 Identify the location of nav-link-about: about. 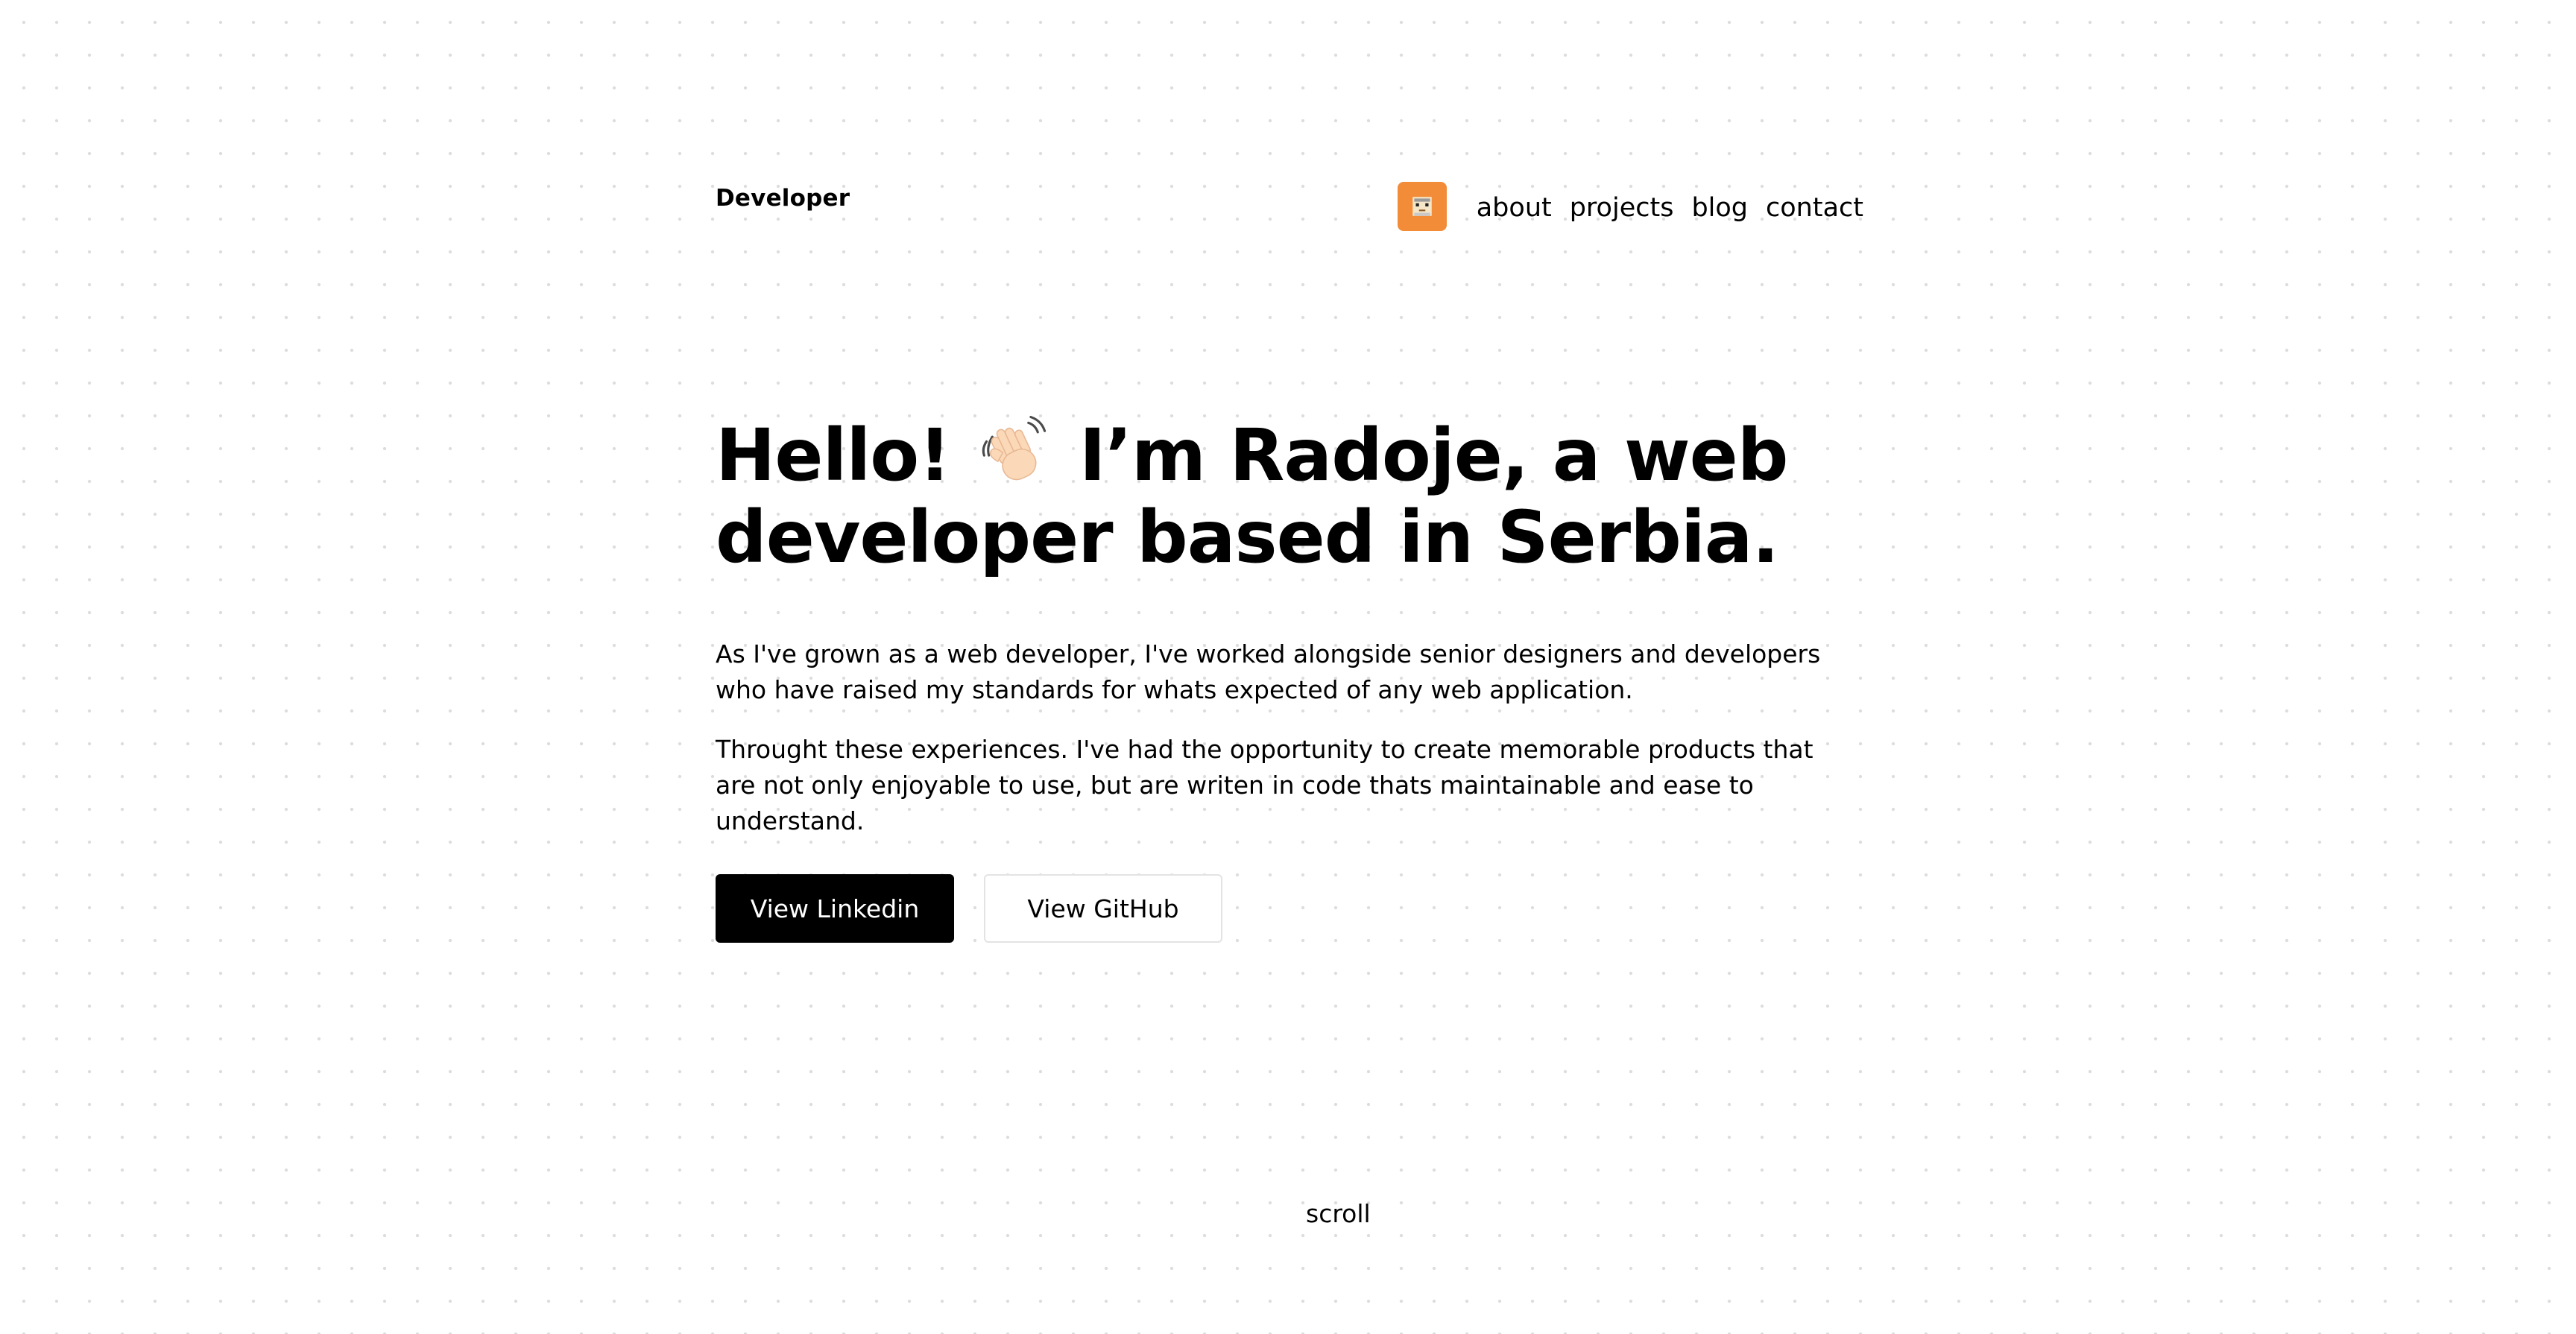
(1514, 208).